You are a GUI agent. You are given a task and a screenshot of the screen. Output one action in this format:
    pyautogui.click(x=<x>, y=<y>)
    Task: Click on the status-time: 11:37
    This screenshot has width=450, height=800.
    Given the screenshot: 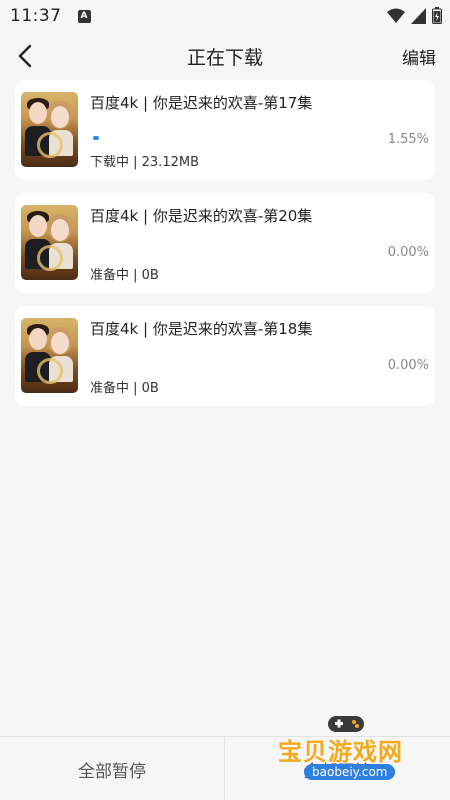 What is the action you would take?
    pyautogui.click(x=36, y=16)
    